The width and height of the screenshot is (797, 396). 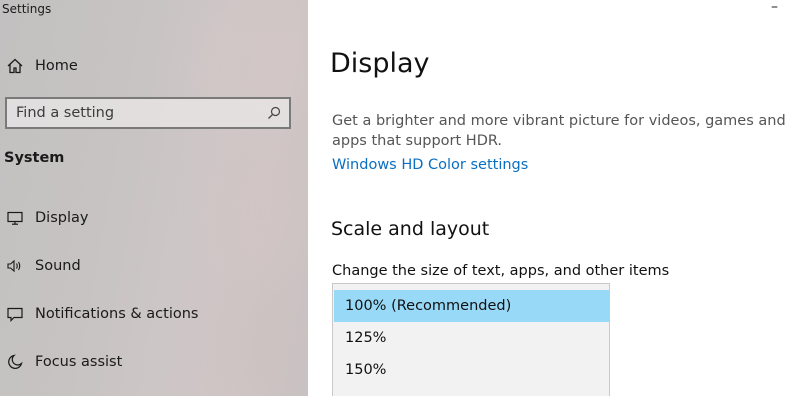 What do you see at coordinates (15, 218) in the screenshot?
I see `monitor-icon` at bounding box center [15, 218].